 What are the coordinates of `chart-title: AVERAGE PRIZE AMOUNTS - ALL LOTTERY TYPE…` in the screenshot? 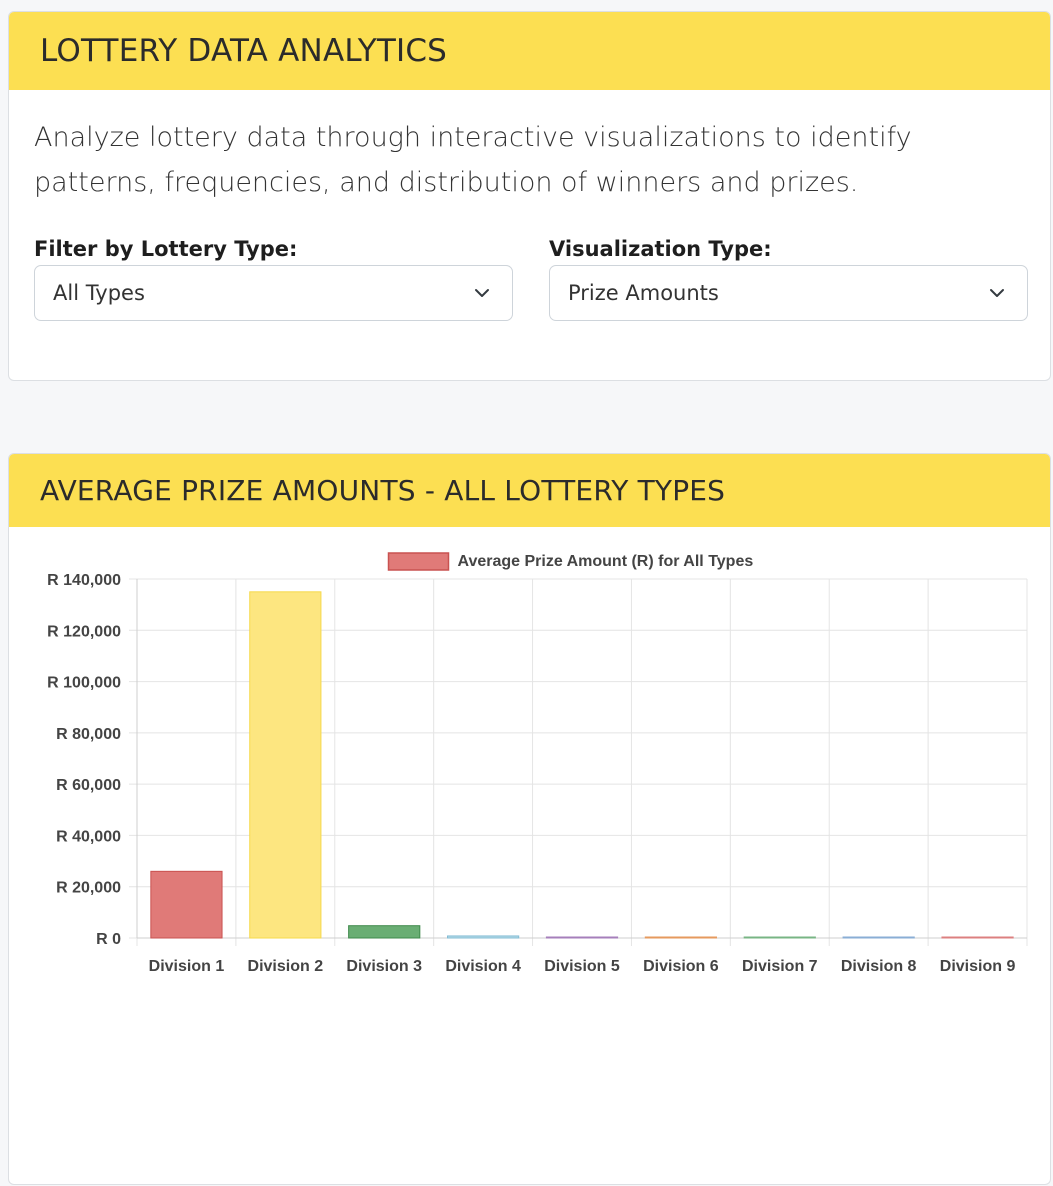 It's located at (529, 490).